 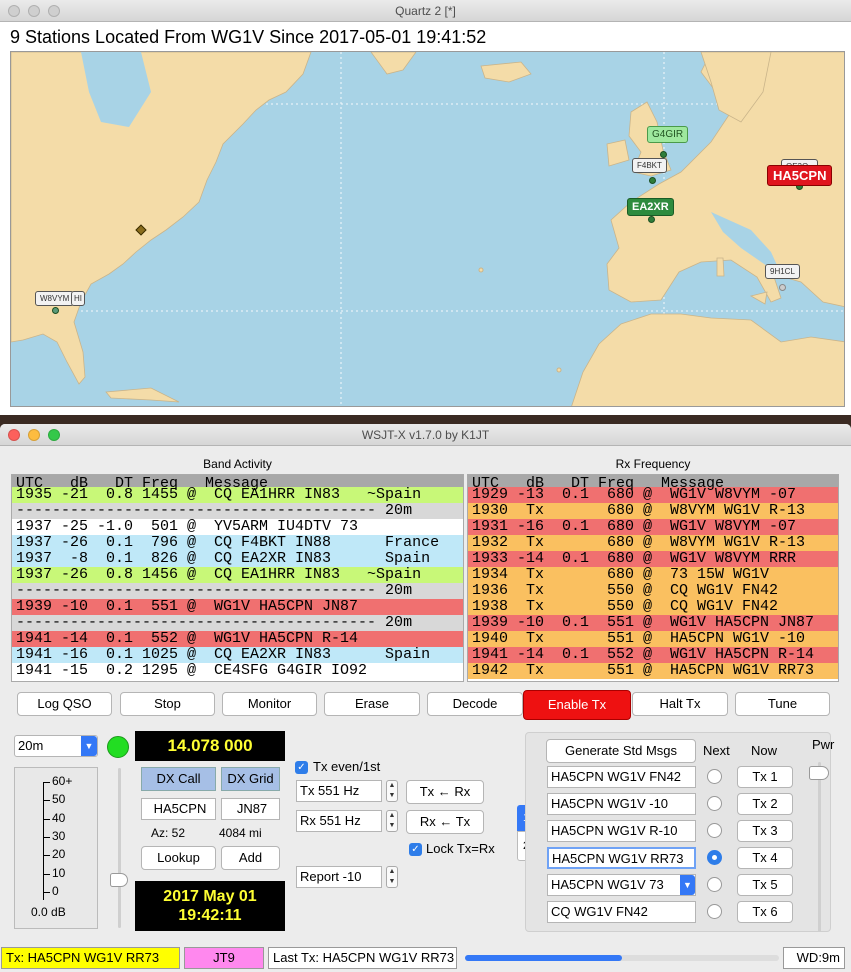 What do you see at coordinates (64, 704) in the screenshot?
I see `log-qso-button: Log QSO` at bounding box center [64, 704].